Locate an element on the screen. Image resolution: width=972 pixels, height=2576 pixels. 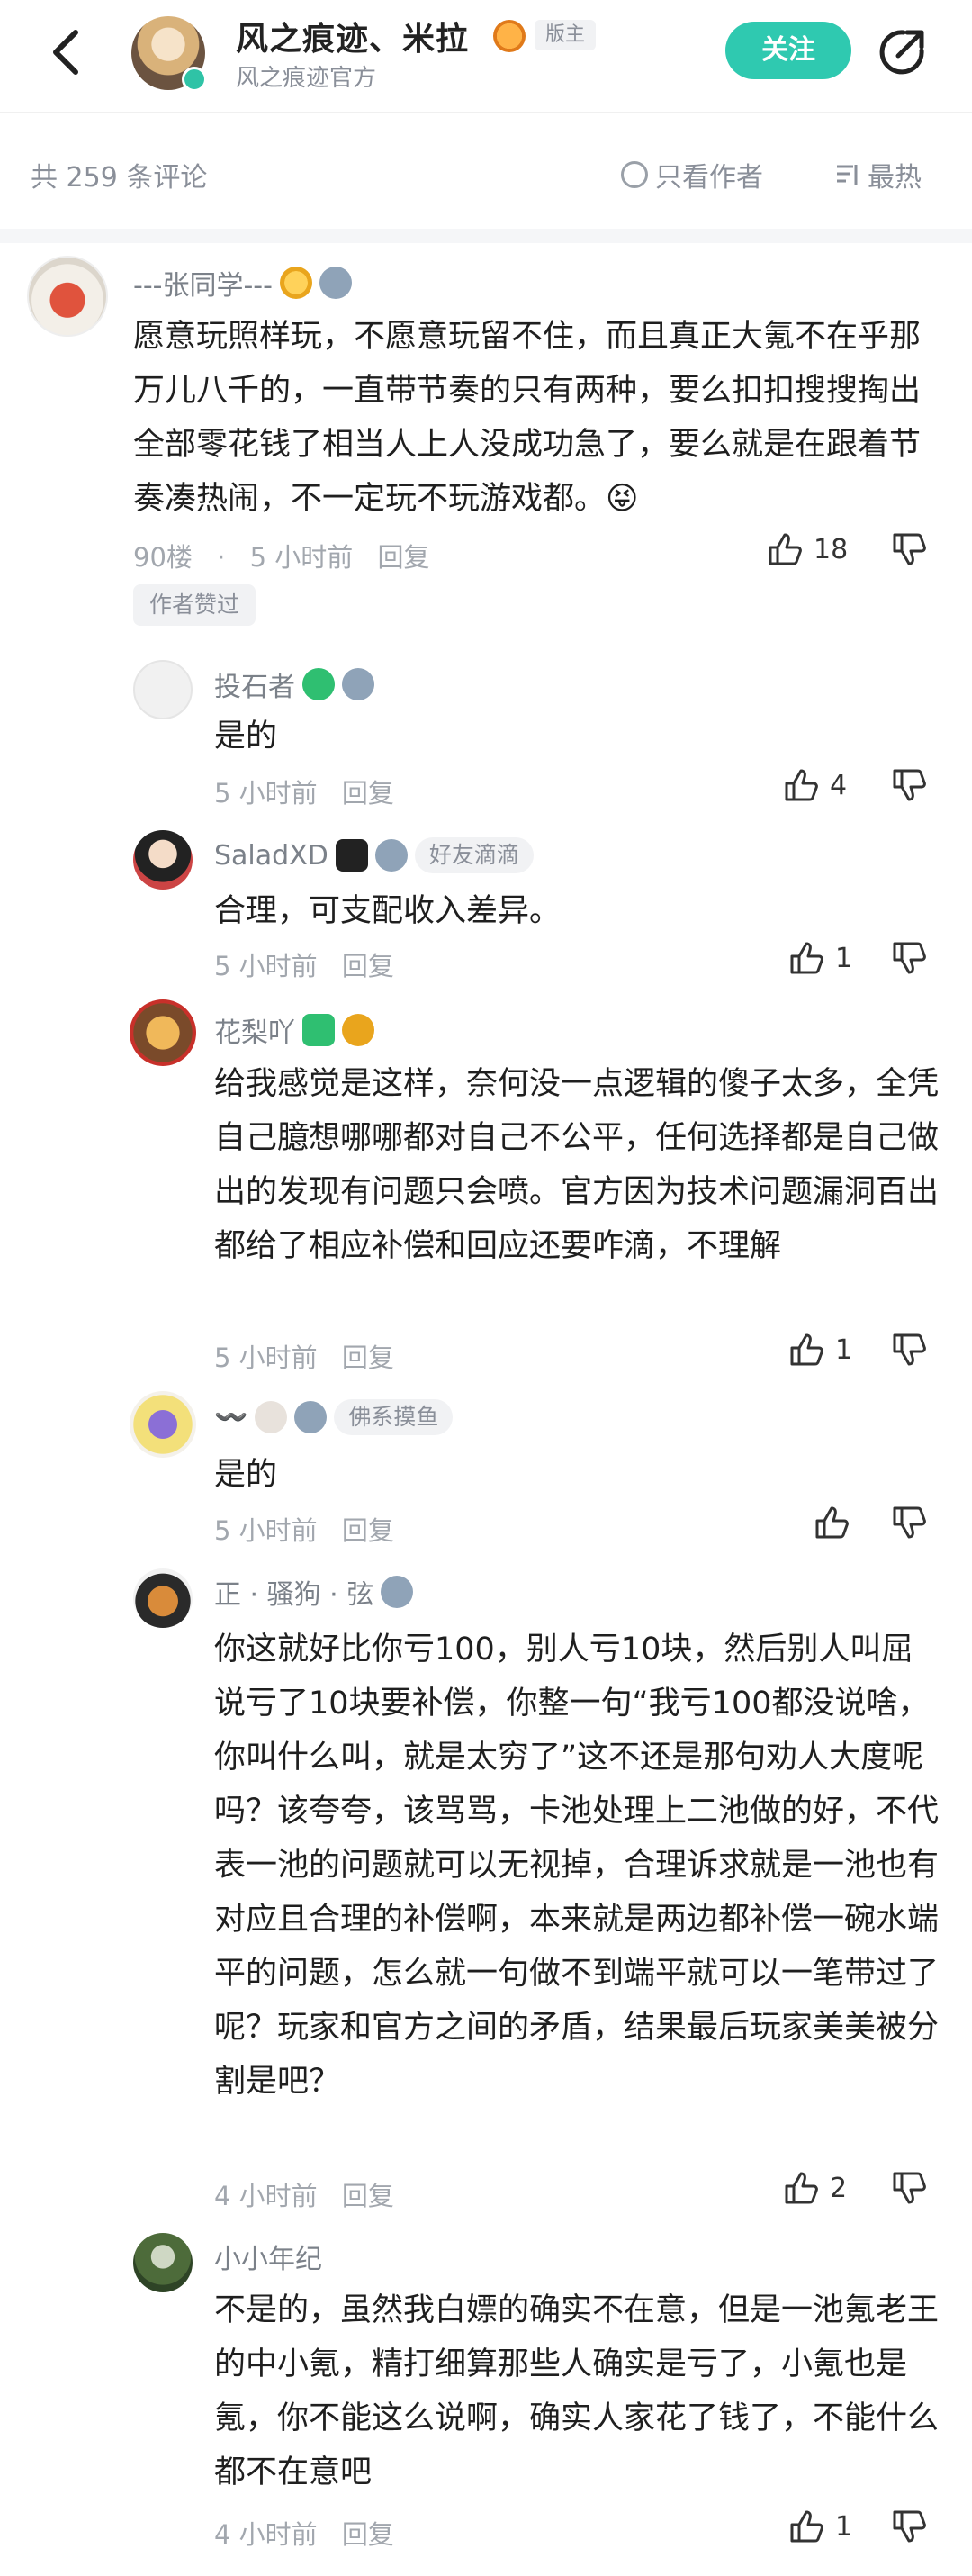
author-avatar is located at coordinates (169, 54).